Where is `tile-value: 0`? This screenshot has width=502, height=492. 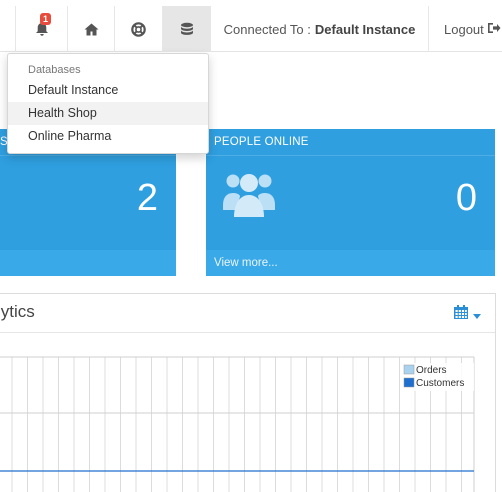 tile-value: 0 is located at coordinates (466, 198).